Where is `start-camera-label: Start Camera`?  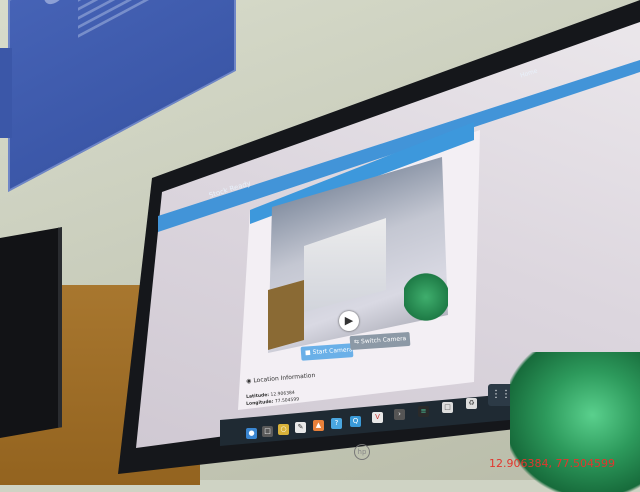
start-camera-label: Start Camera is located at coordinates (332, 351).